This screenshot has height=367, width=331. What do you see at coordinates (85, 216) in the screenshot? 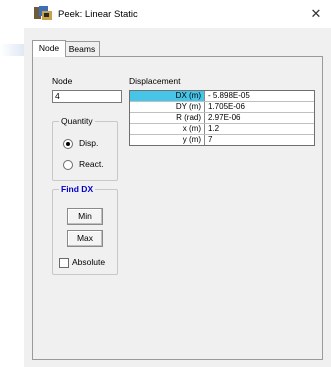
I see `min-button: Min` at bounding box center [85, 216].